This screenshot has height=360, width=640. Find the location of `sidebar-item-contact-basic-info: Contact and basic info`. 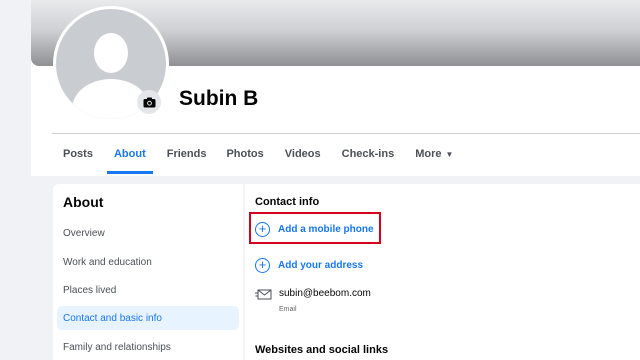

sidebar-item-contact-basic-info: Contact and basic info is located at coordinates (148, 318).